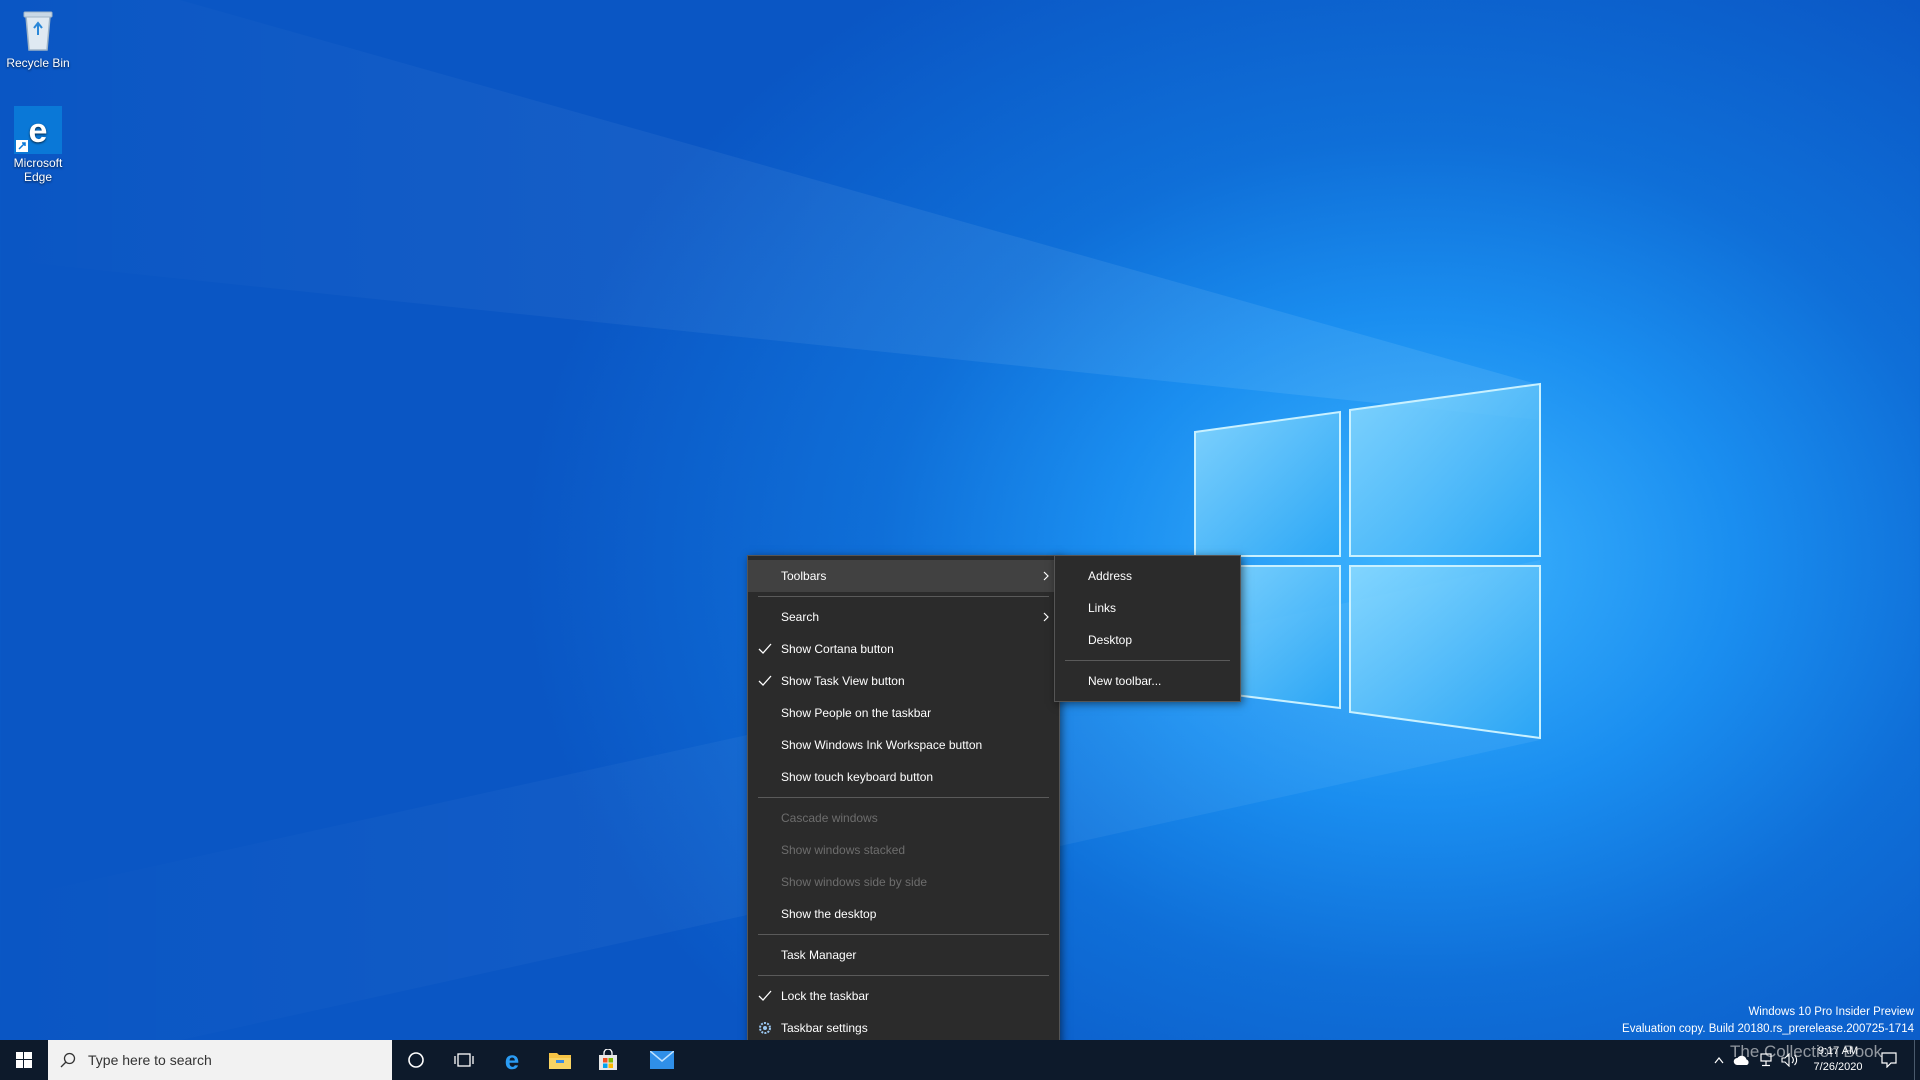 This screenshot has width=1920, height=1080. What do you see at coordinates (825, 996) in the screenshot?
I see `menu-item-label: Lock the taskbar` at bounding box center [825, 996].